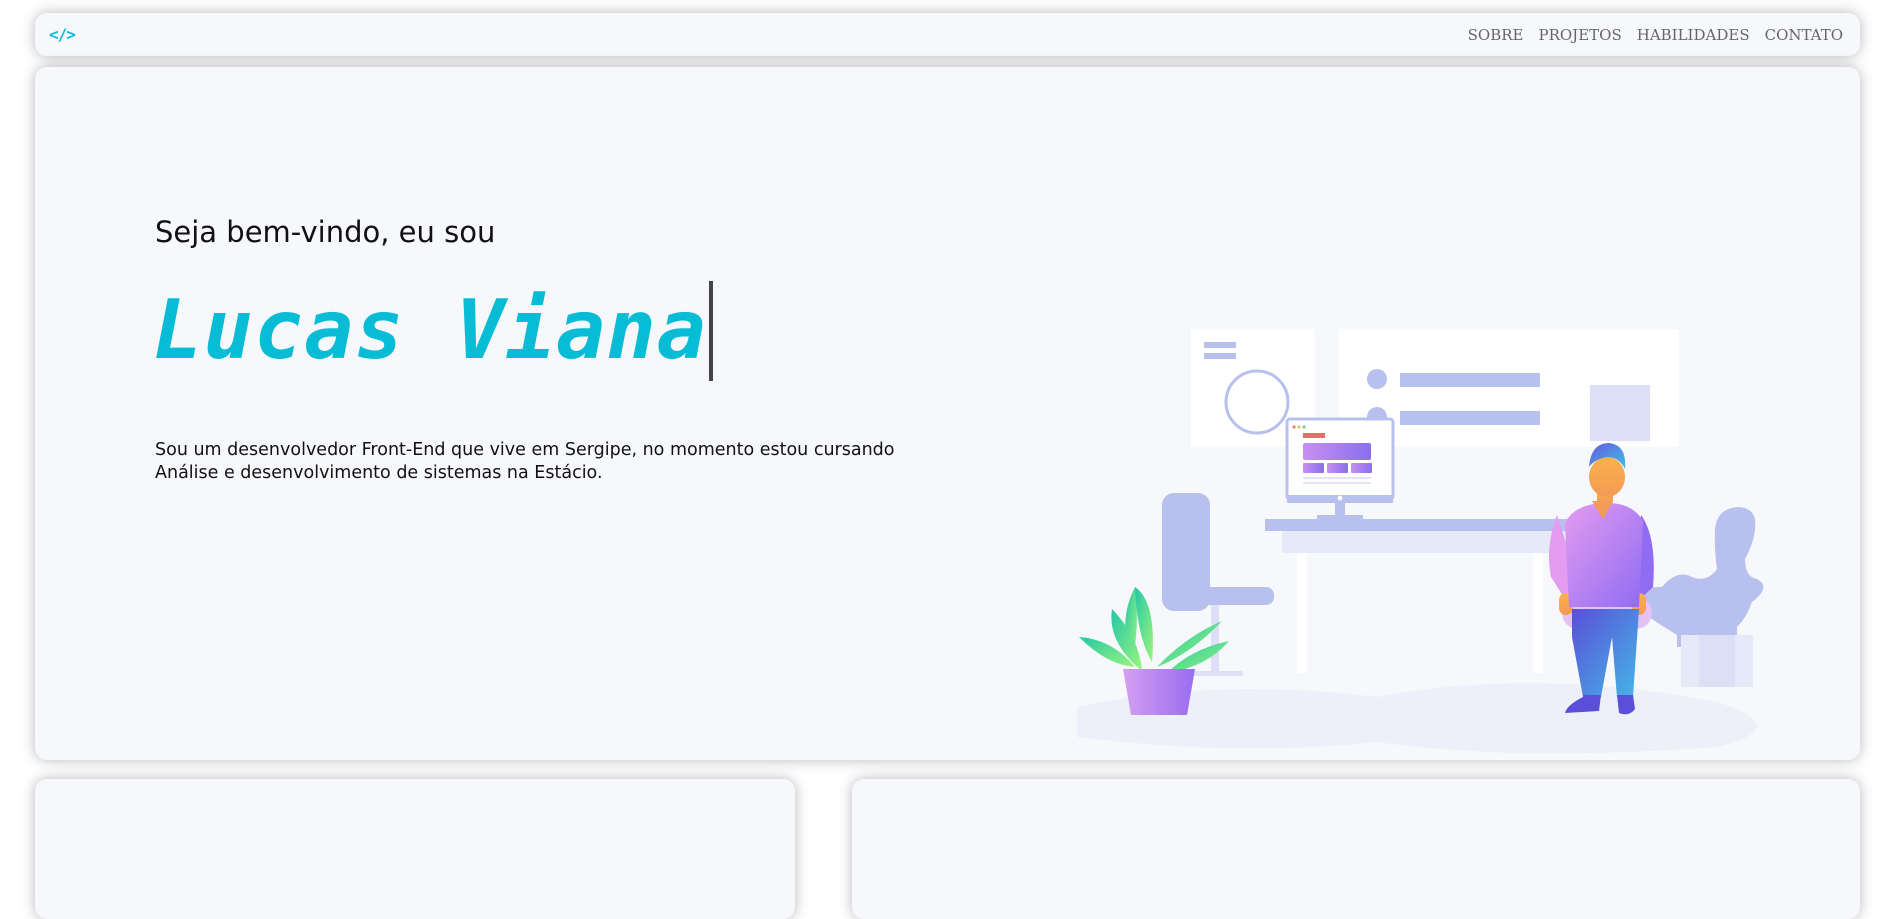 This screenshot has height=919, width=1898. What do you see at coordinates (1496, 35) in the screenshot?
I see `nav-link-sobre: SOBRE` at bounding box center [1496, 35].